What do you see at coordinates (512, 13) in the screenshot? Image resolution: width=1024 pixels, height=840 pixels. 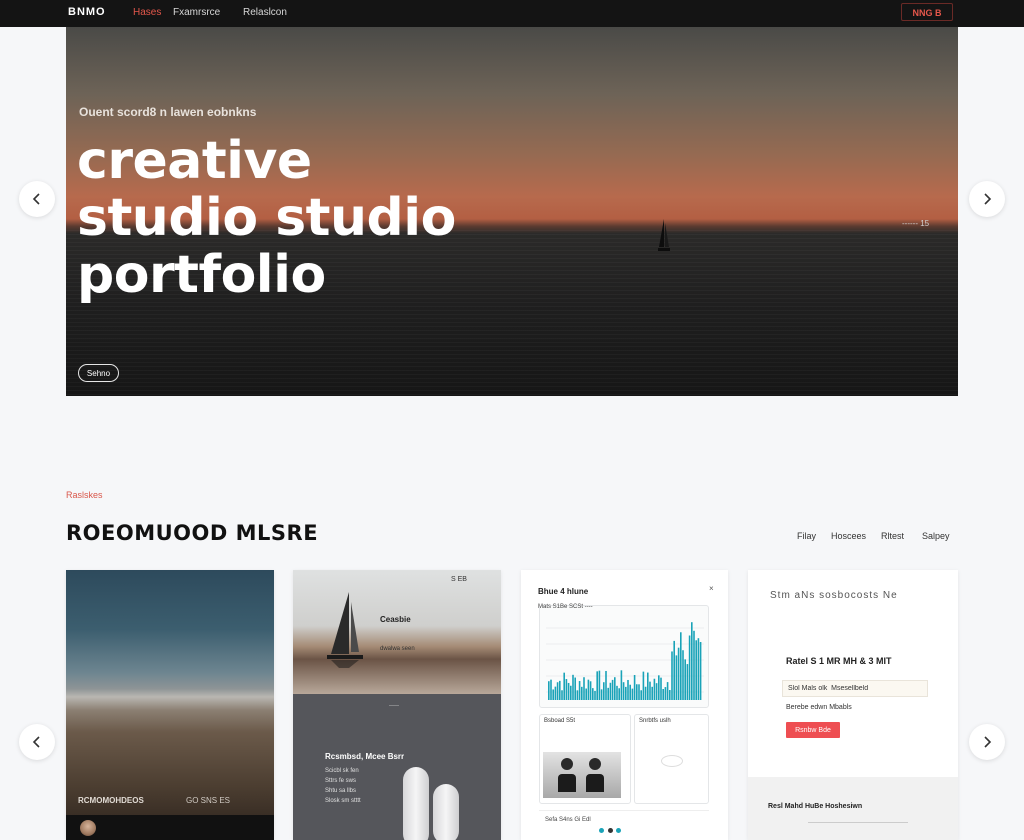 I see `top-navbar: BNMO Hases Fxamrsrce Relaslcon NNG B` at bounding box center [512, 13].